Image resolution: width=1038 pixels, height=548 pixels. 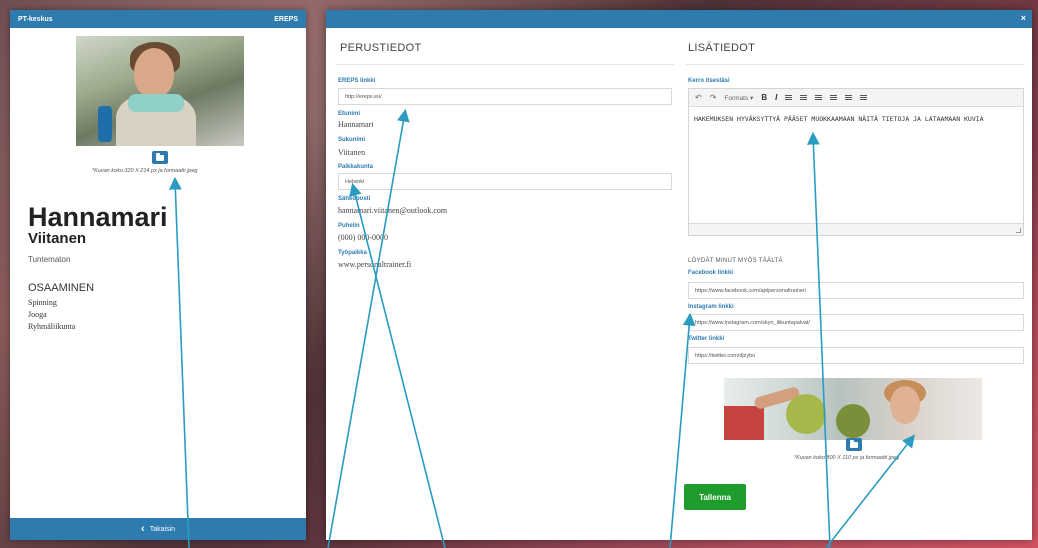 What do you see at coordinates (160, 91) in the screenshot?
I see `profile-photo` at bounding box center [160, 91].